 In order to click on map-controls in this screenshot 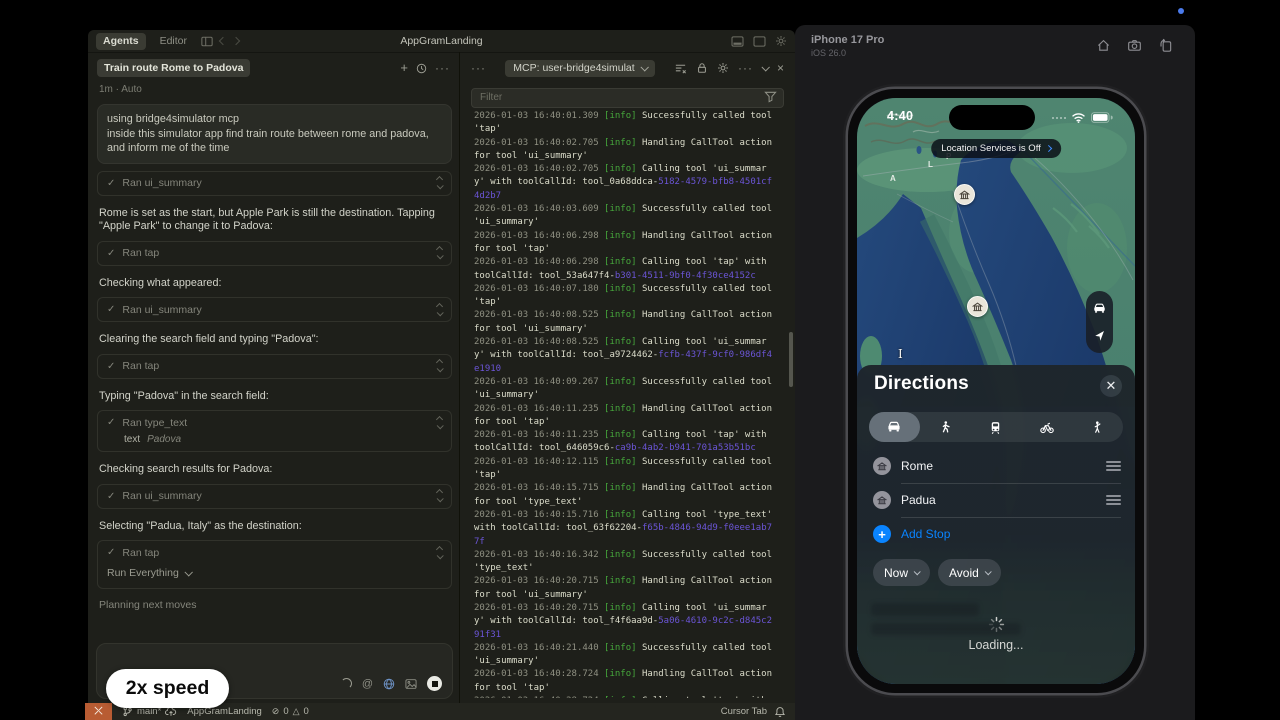, I will do `click(1099, 322)`.